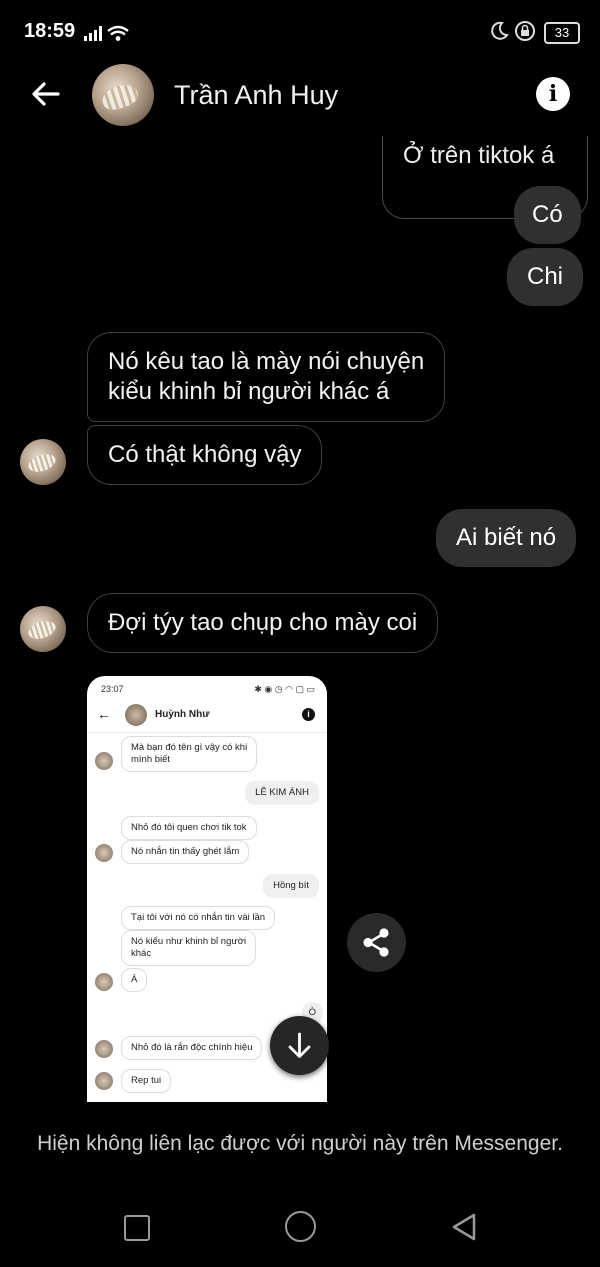 Image resolution: width=600 pixels, height=1267 pixels. What do you see at coordinates (562, 33) in the screenshot?
I see `battery-indicator: 33` at bounding box center [562, 33].